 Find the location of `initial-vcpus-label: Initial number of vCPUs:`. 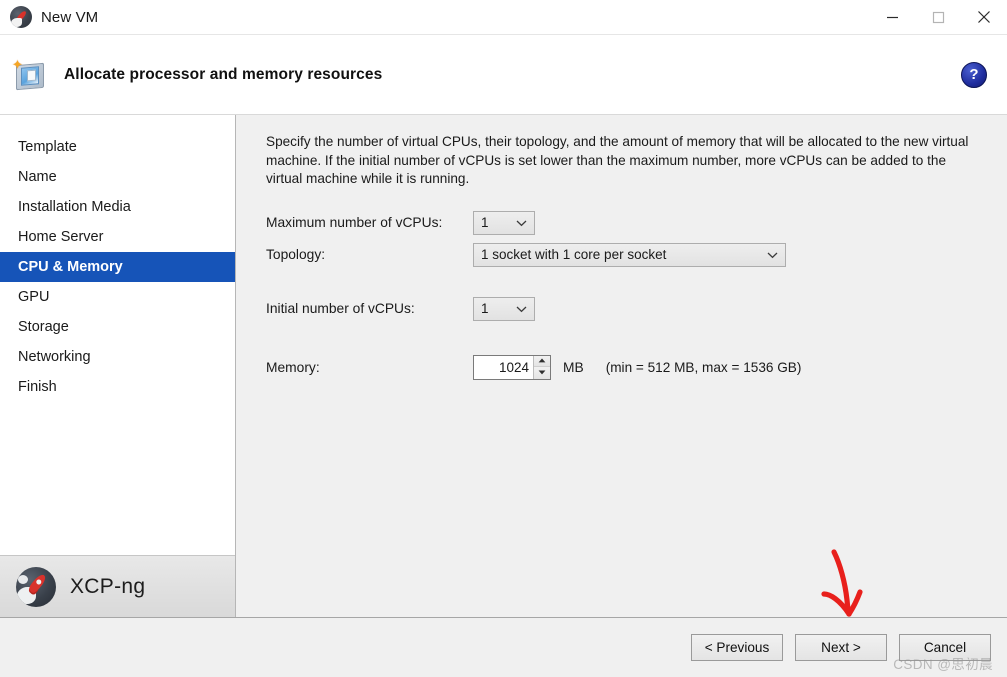

initial-vcpus-label: Initial number of vCPUs: is located at coordinates (340, 308).